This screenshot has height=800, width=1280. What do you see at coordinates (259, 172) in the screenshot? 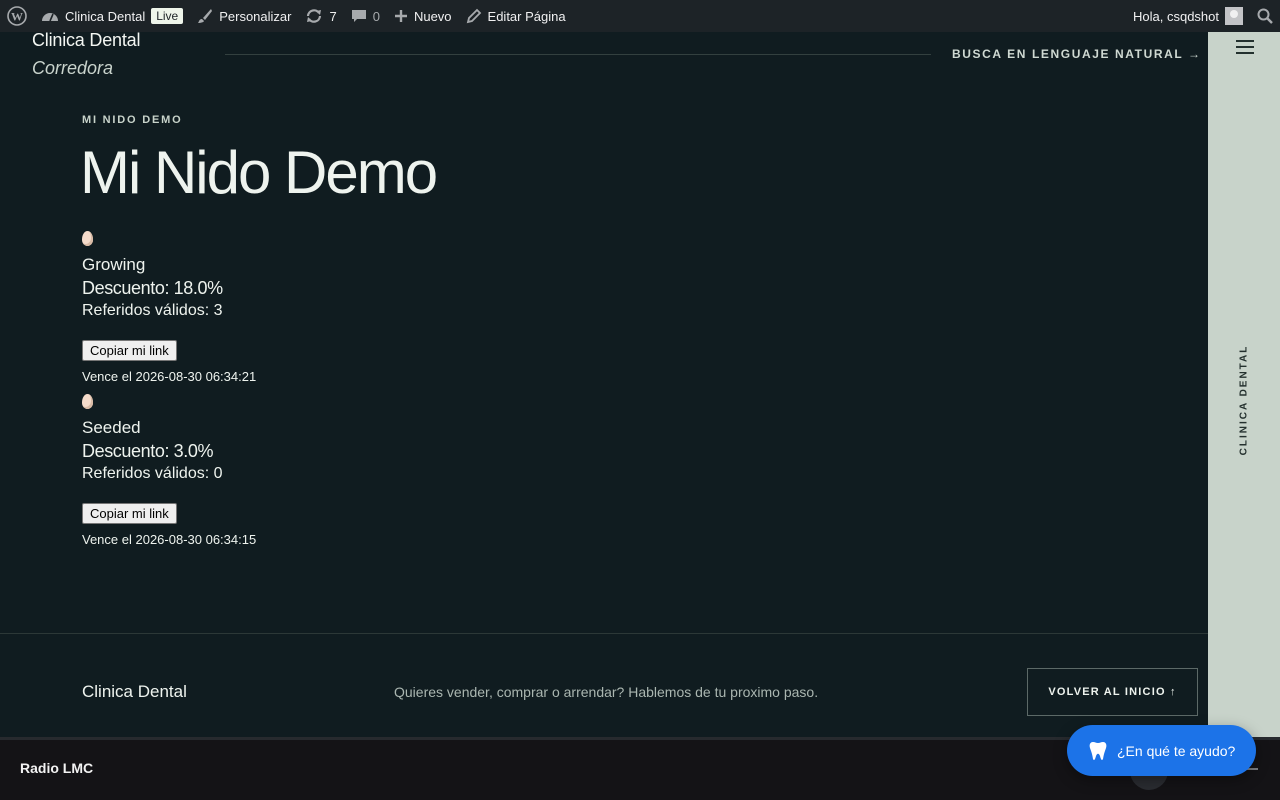
I see `page-title: Mi Nido Demo` at bounding box center [259, 172].